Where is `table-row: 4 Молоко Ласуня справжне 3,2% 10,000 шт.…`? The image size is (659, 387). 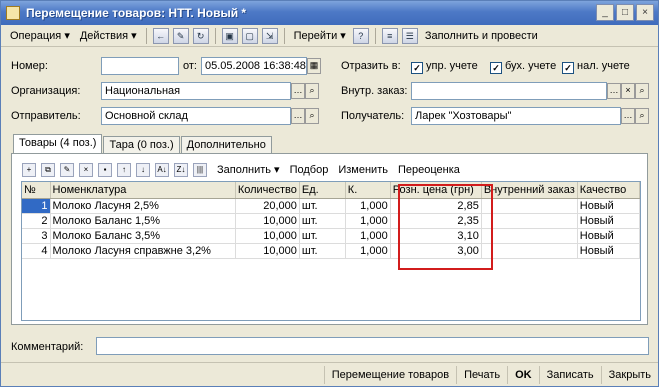
table-row: 4 Молоко Ласуня справжне 3,2% 10,000 шт.… is located at coordinates (331, 251).